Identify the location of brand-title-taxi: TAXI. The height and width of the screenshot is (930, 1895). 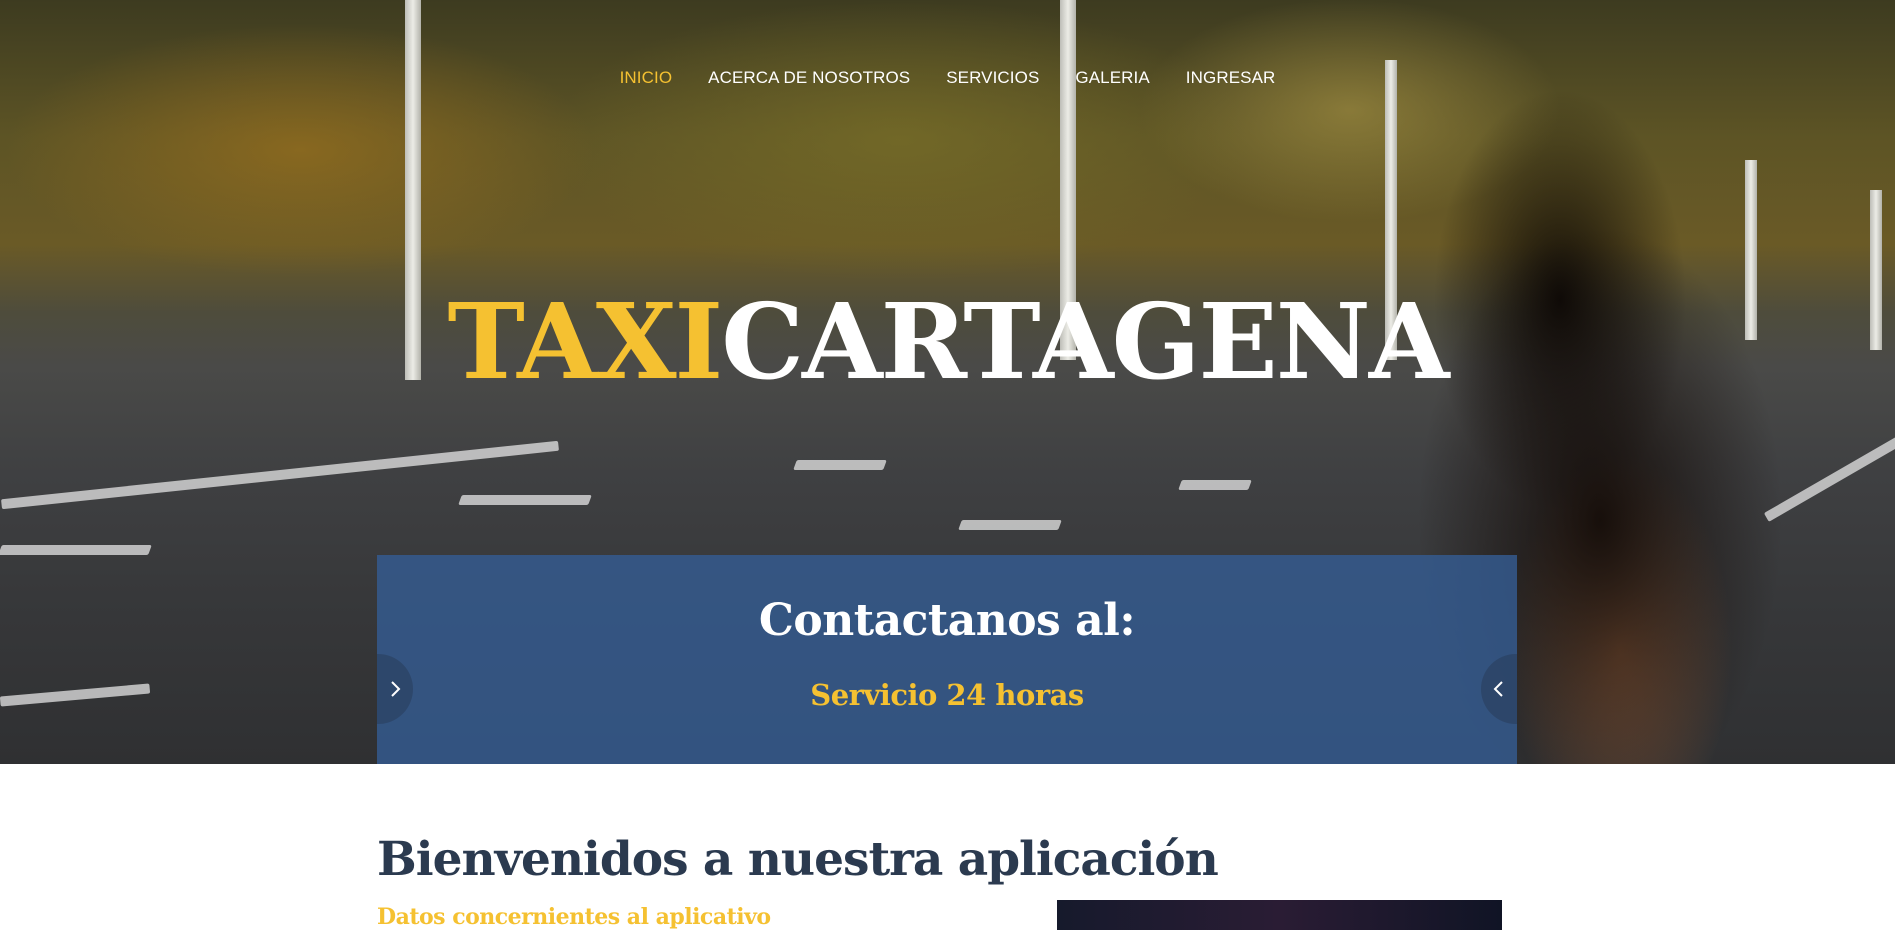
(585, 341).